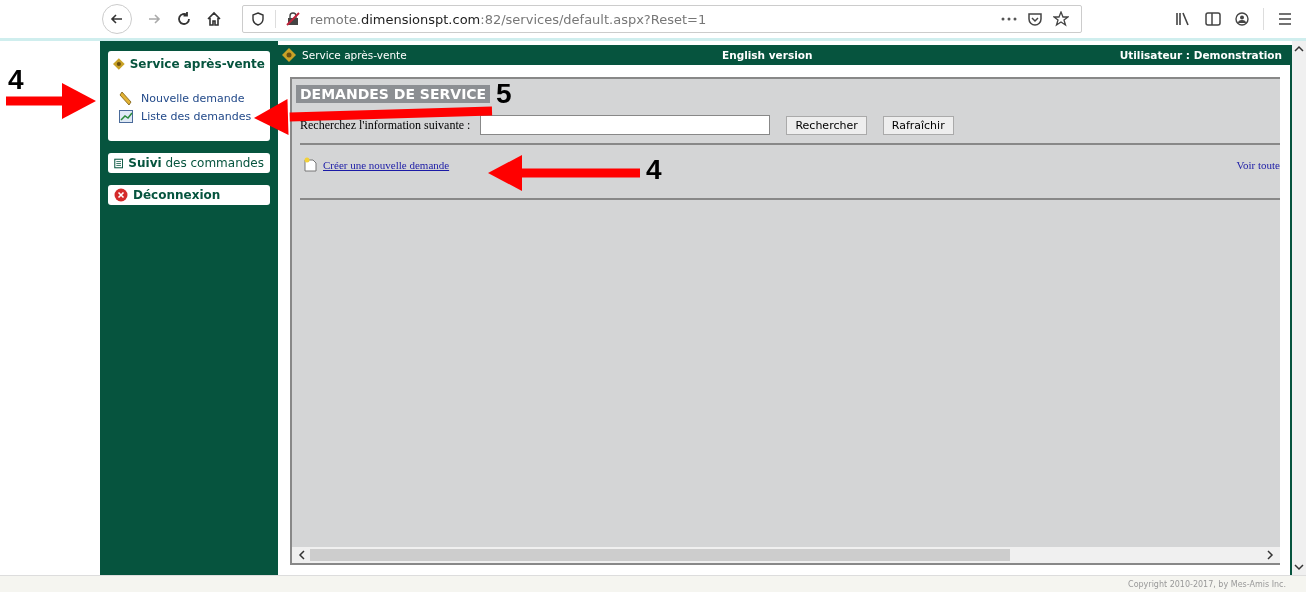 The height and width of the screenshot is (592, 1306). I want to click on search-label: Recherchez l'information suivante :, so click(385, 125).